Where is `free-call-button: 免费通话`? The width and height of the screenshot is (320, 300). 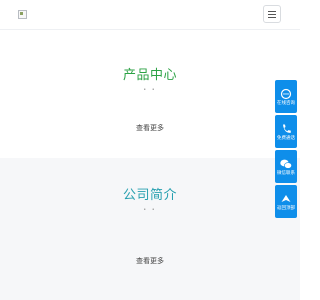 free-call-button: 免费通话 is located at coordinates (286, 131).